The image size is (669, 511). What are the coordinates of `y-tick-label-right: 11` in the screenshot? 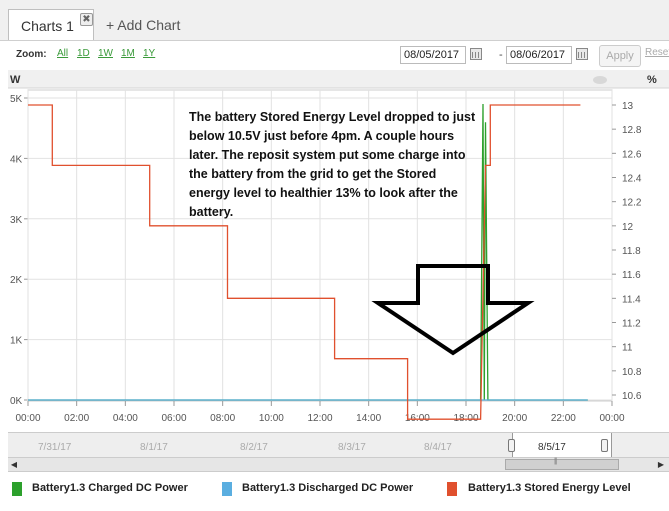 It's located at (627, 348).